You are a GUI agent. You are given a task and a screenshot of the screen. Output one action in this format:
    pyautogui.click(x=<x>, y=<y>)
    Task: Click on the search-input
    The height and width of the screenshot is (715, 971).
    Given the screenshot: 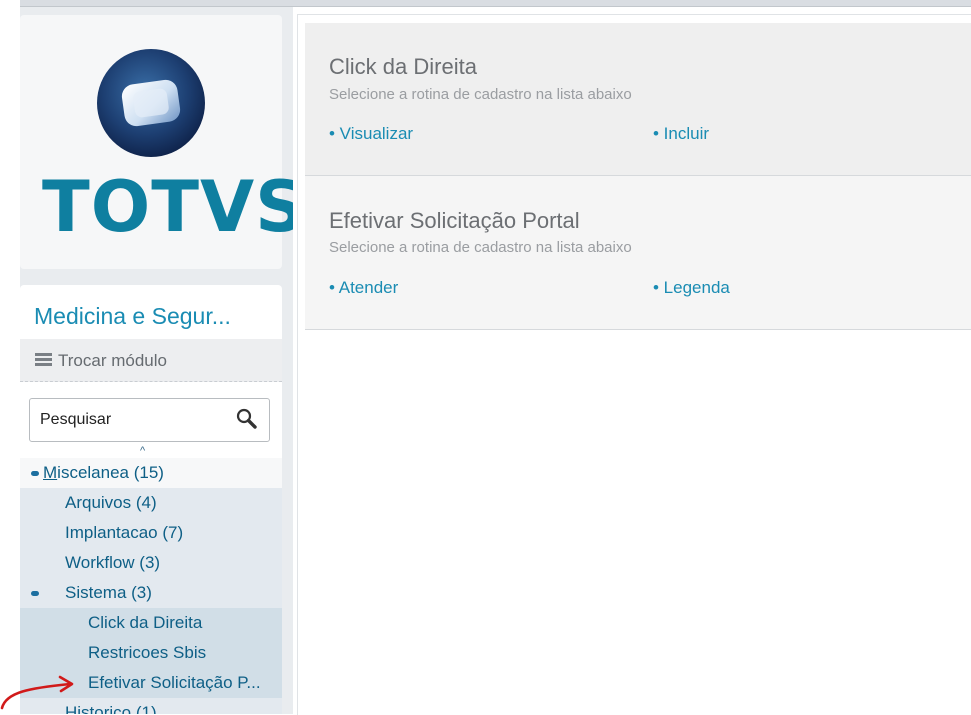 What is the action you would take?
    pyautogui.click(x=135, y=420)
    